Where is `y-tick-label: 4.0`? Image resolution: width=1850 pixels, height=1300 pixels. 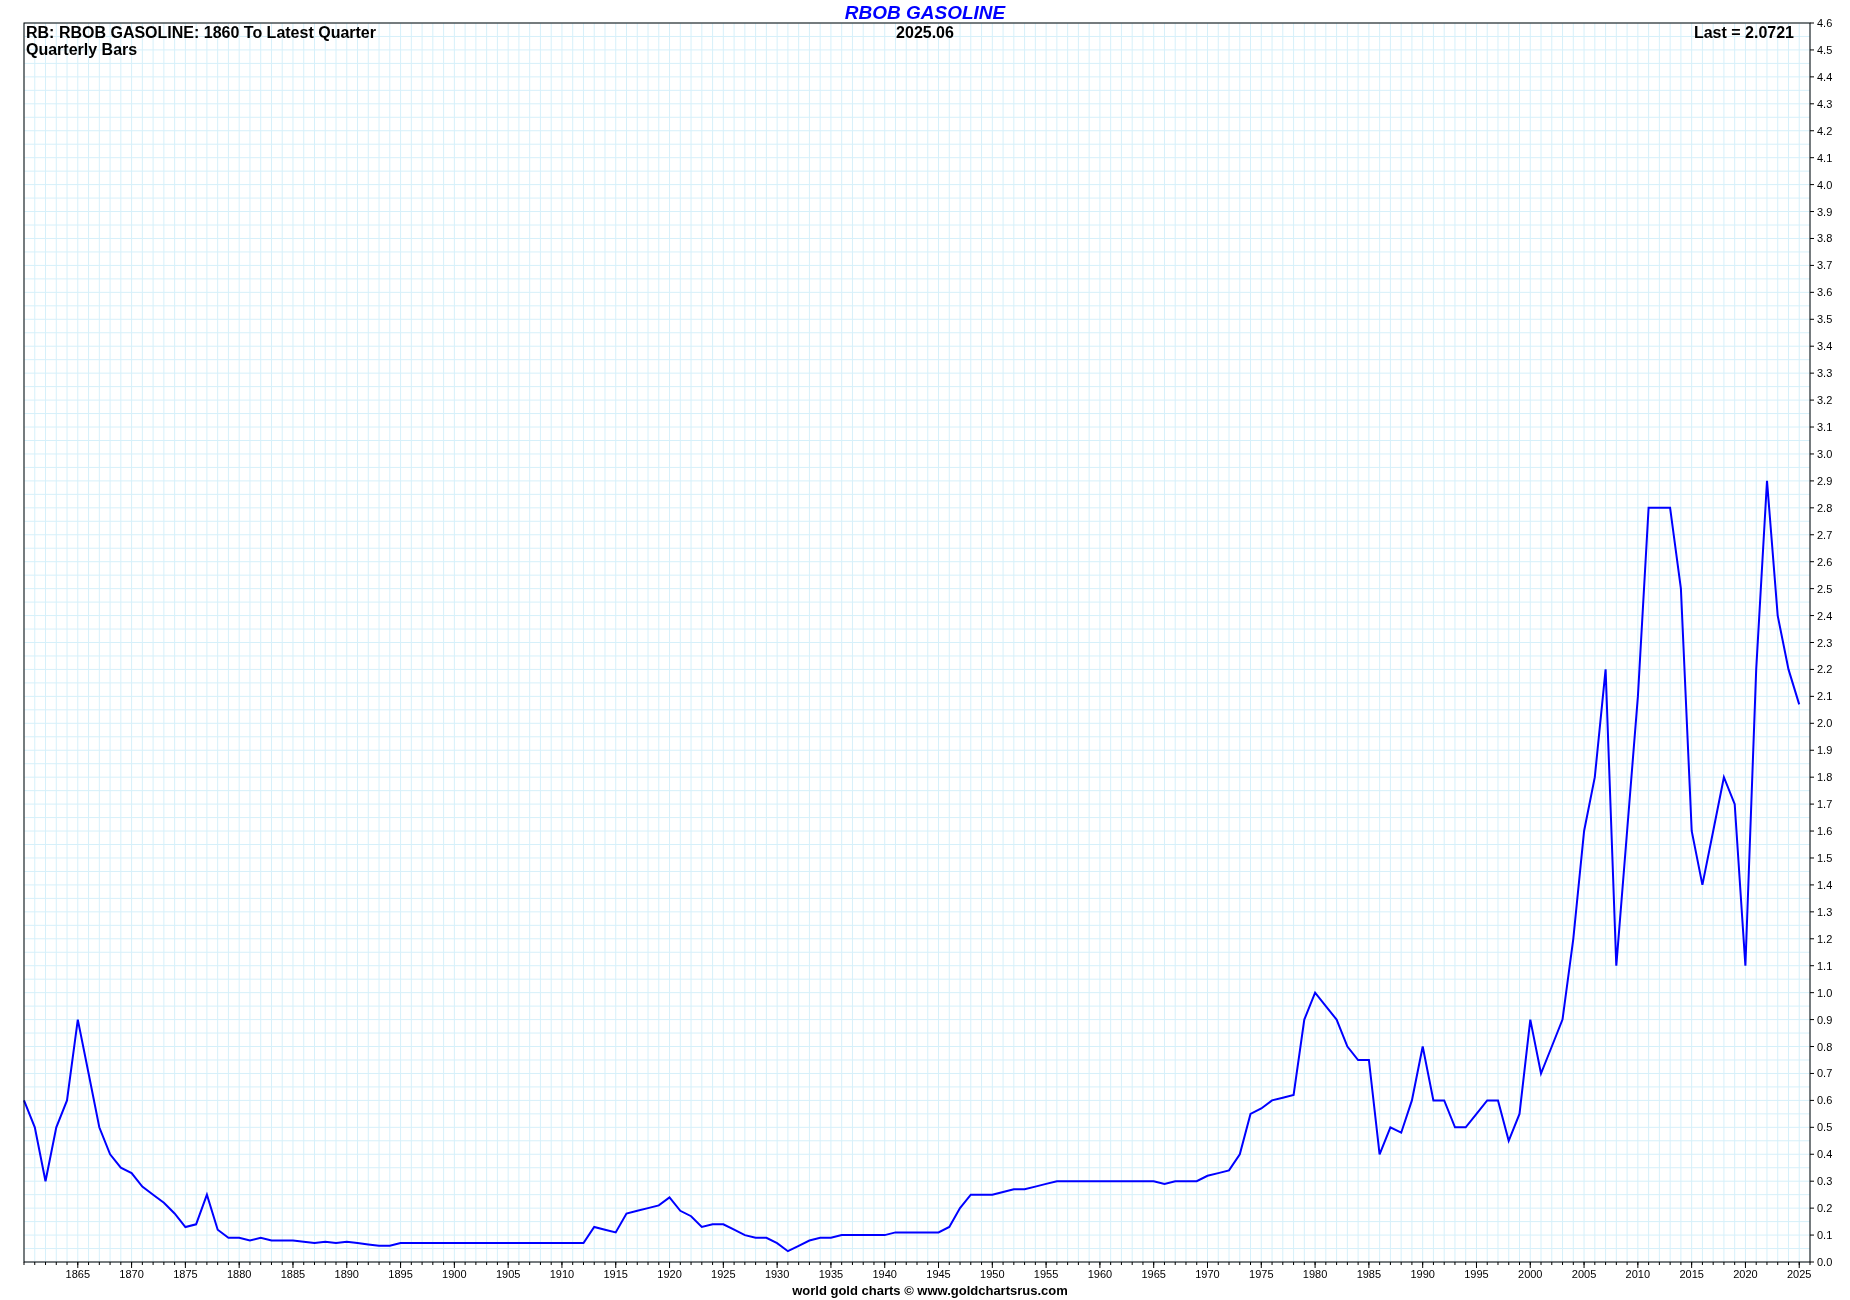 y-tick-label: 4.0 is located at coordinates (1825, 184).